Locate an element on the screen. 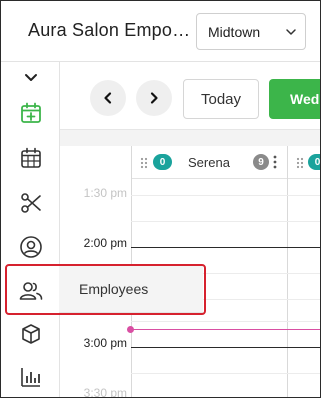 Image resolution: width=321 pixels, height=398 pixels. time-label: 1:30 pm is located at coordinates (105, 193).